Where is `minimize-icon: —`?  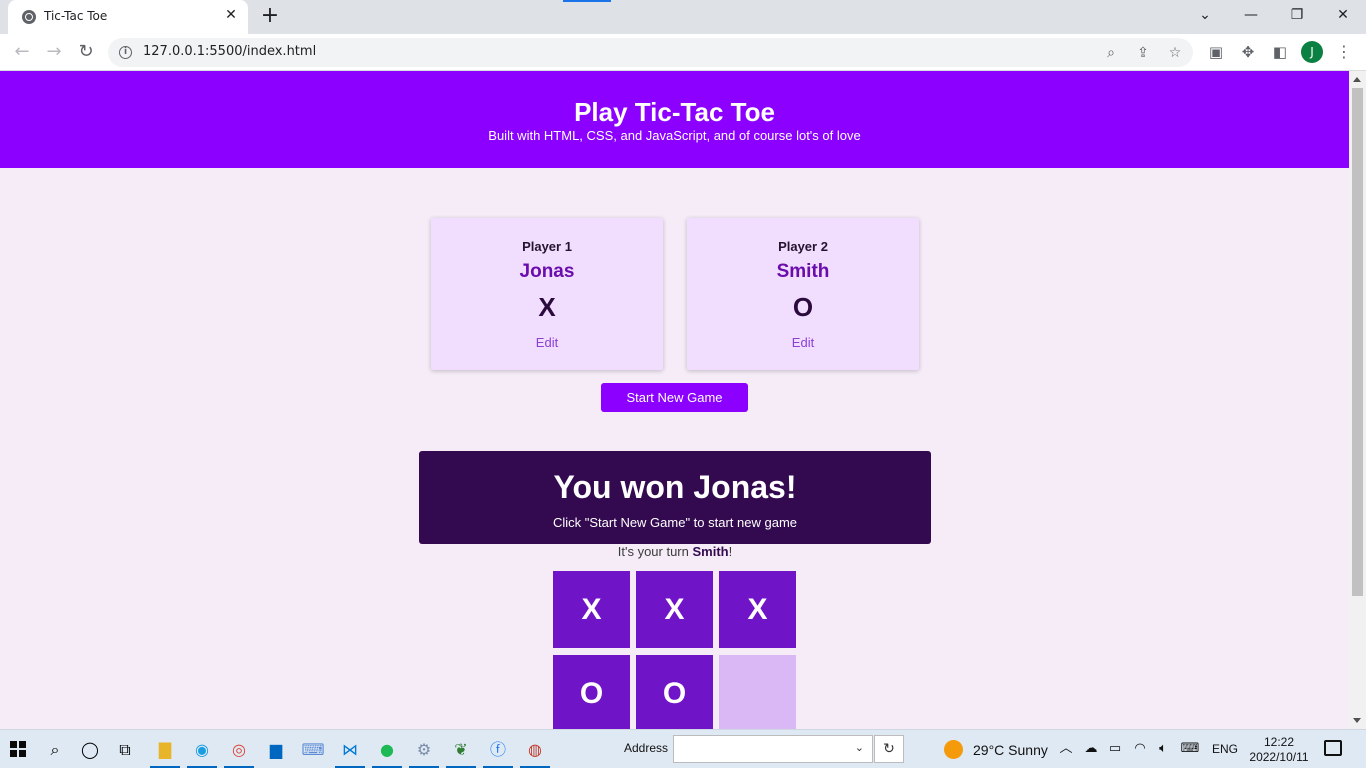
minimize-icon: — is located at coordinates (1251, 15).